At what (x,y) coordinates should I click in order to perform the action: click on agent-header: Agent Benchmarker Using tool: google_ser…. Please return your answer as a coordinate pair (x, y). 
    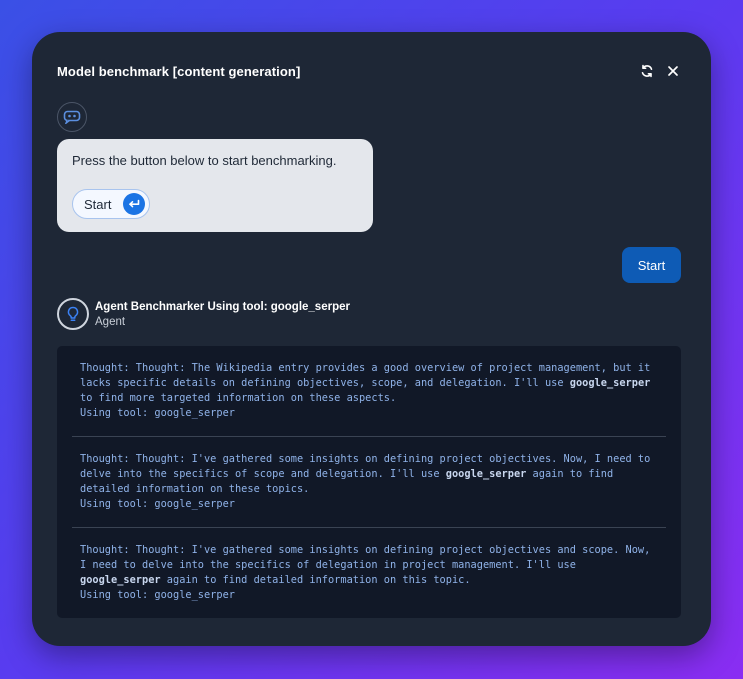
    Looking at the image, I should click on (203, 314).